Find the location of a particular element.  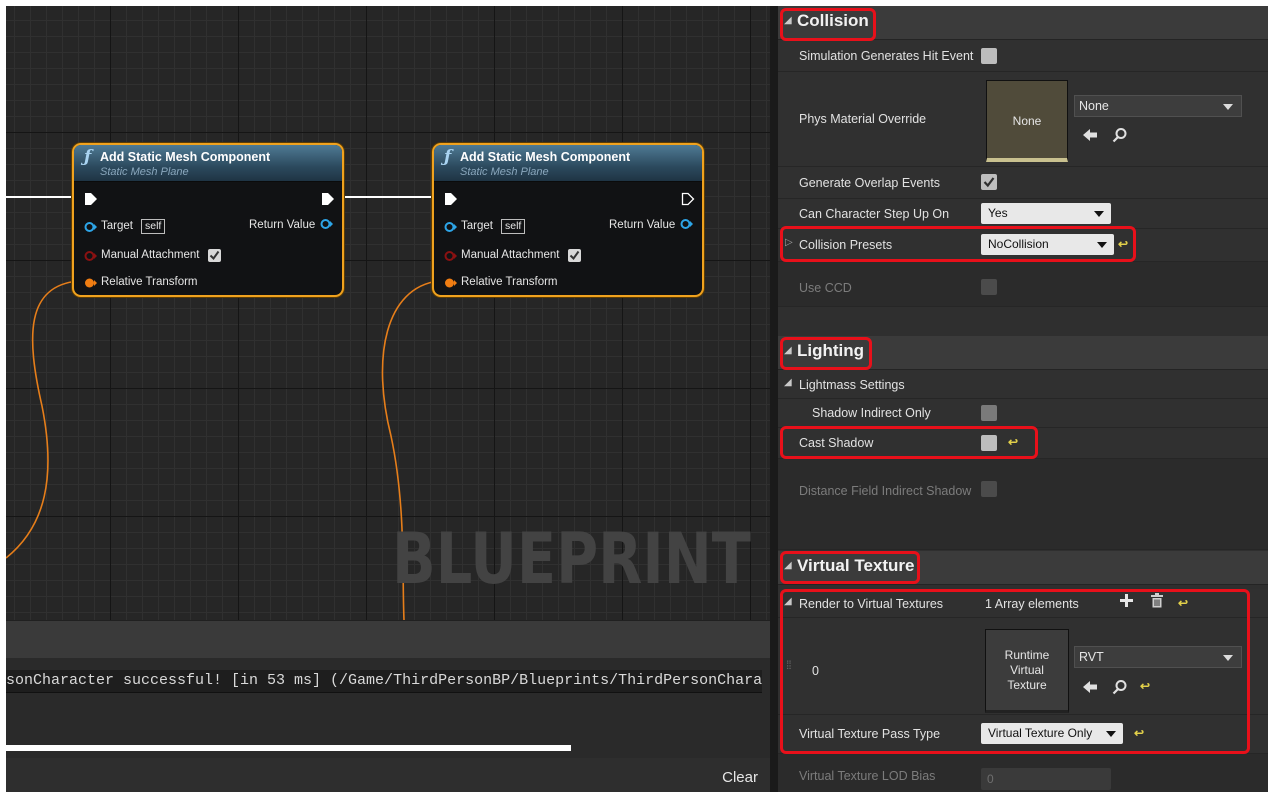

highlight-cast-shadow is located at coordinates (909, 442).